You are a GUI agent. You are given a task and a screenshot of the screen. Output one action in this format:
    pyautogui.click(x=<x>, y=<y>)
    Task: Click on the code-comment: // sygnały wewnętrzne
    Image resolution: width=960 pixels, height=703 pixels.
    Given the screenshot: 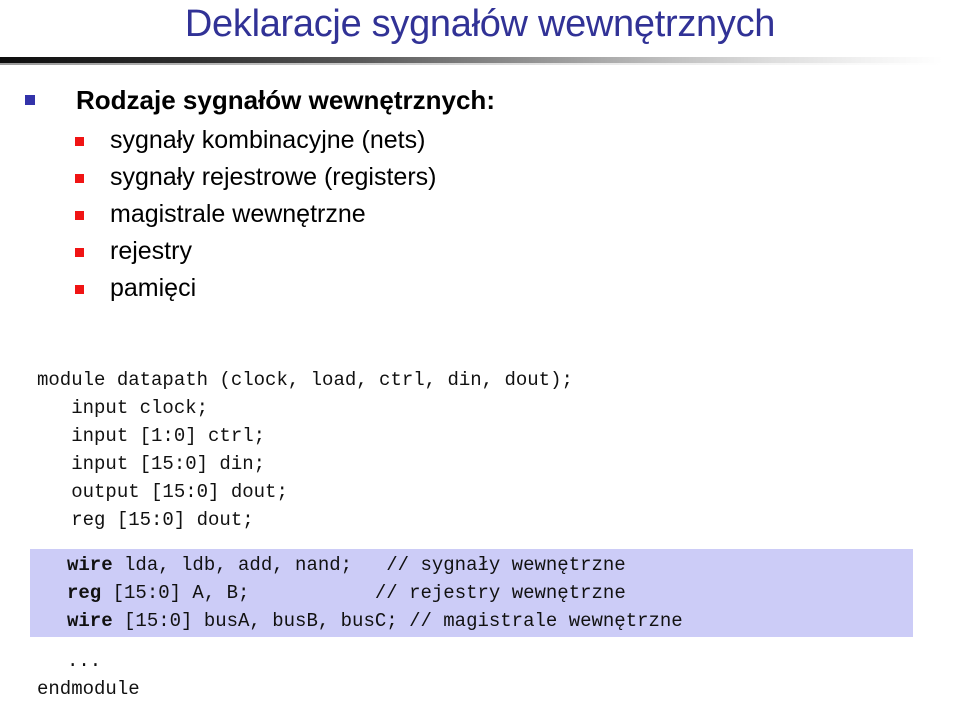 What is the action you would take?
    pyautogui.click(x=506, y=565)
    